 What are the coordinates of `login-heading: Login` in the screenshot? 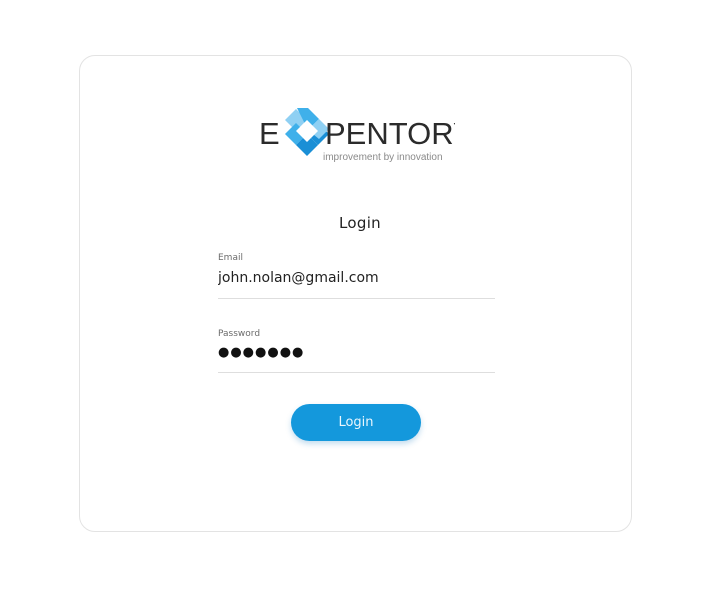 It's located at (360, 223).